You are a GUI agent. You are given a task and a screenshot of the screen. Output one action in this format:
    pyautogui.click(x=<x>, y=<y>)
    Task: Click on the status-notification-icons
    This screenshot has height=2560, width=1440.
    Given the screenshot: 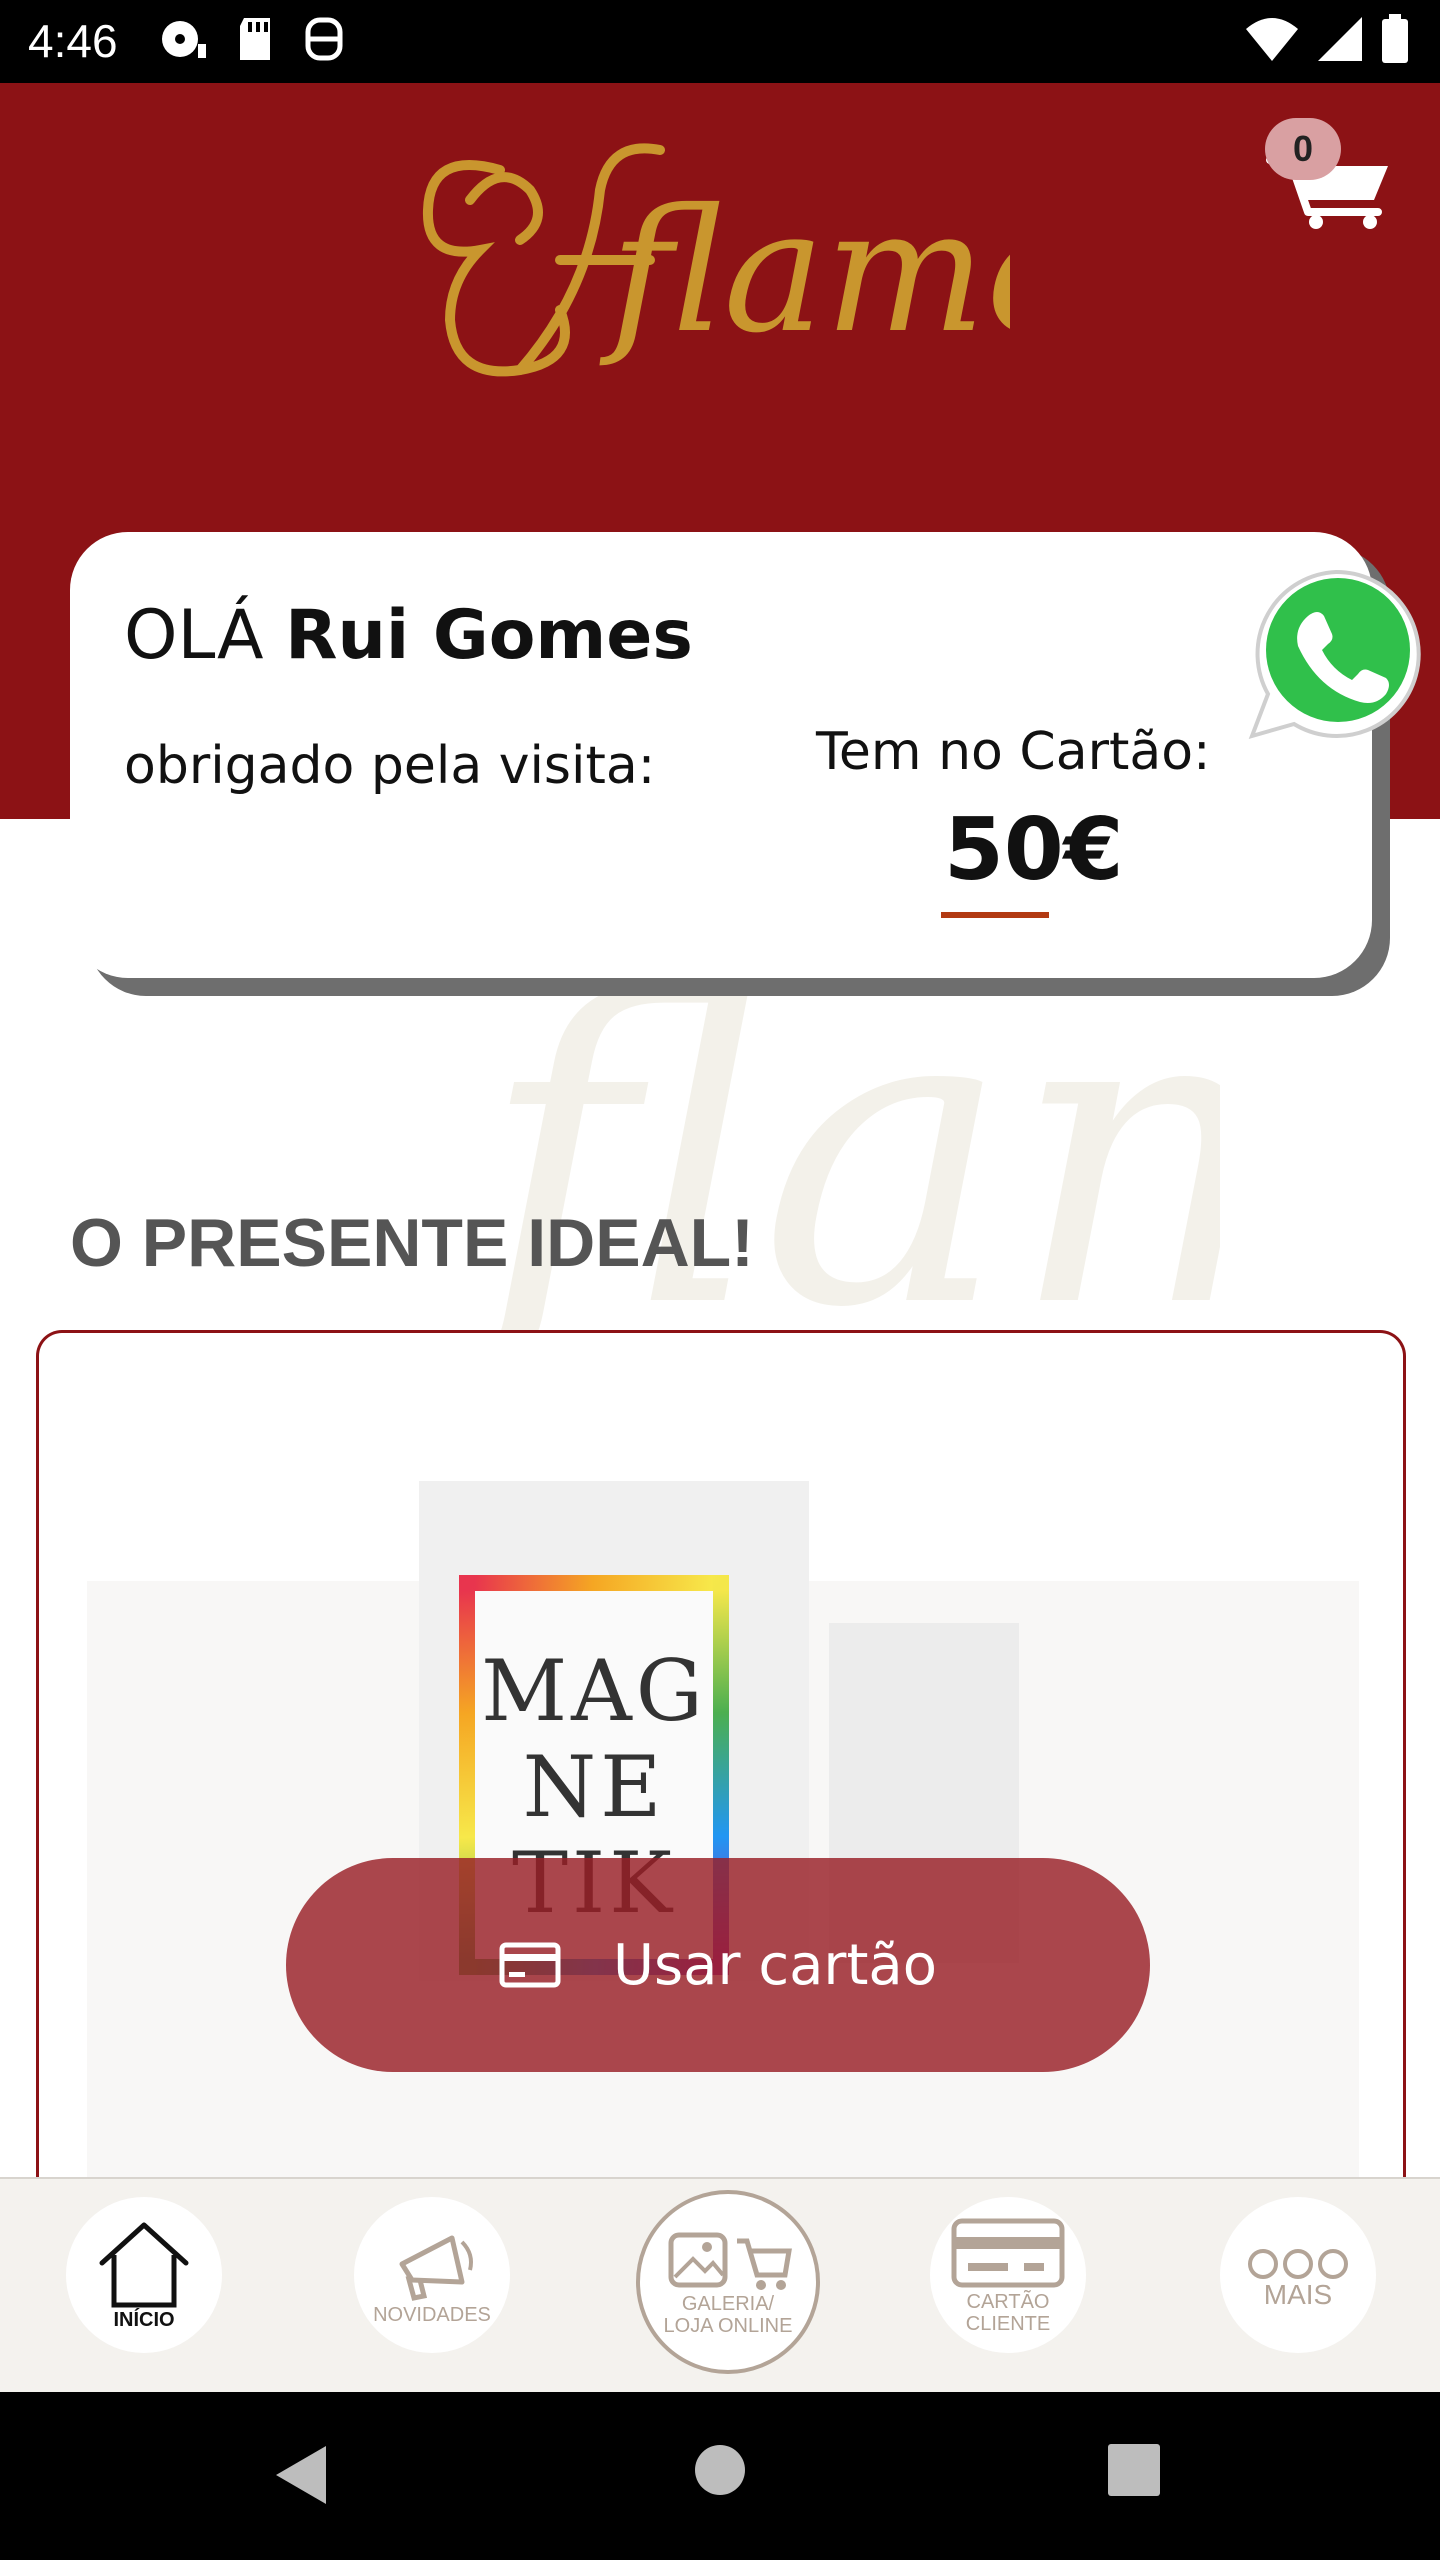 What is the action you would take?
    pyautogui.click(x=253, y=39)
    